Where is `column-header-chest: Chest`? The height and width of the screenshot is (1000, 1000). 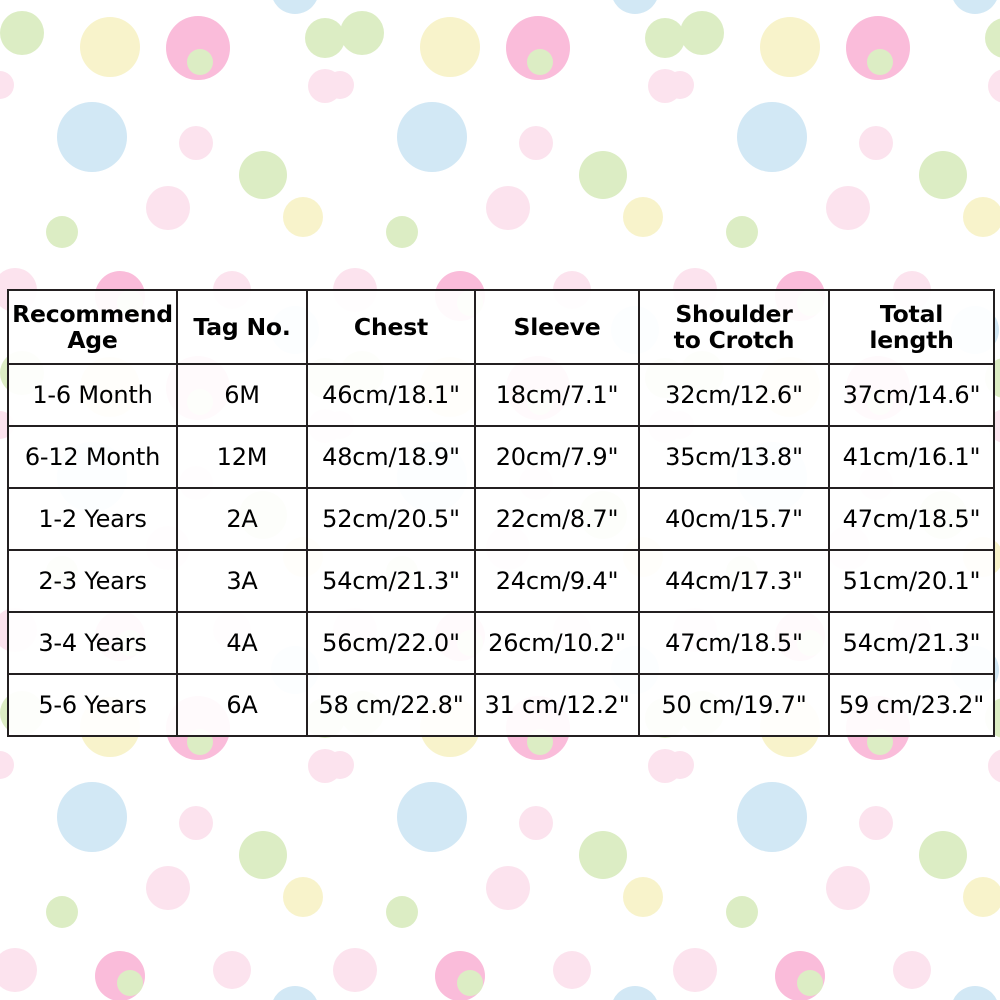
column-header-chest: Chest is located at coordinates (391, 327).